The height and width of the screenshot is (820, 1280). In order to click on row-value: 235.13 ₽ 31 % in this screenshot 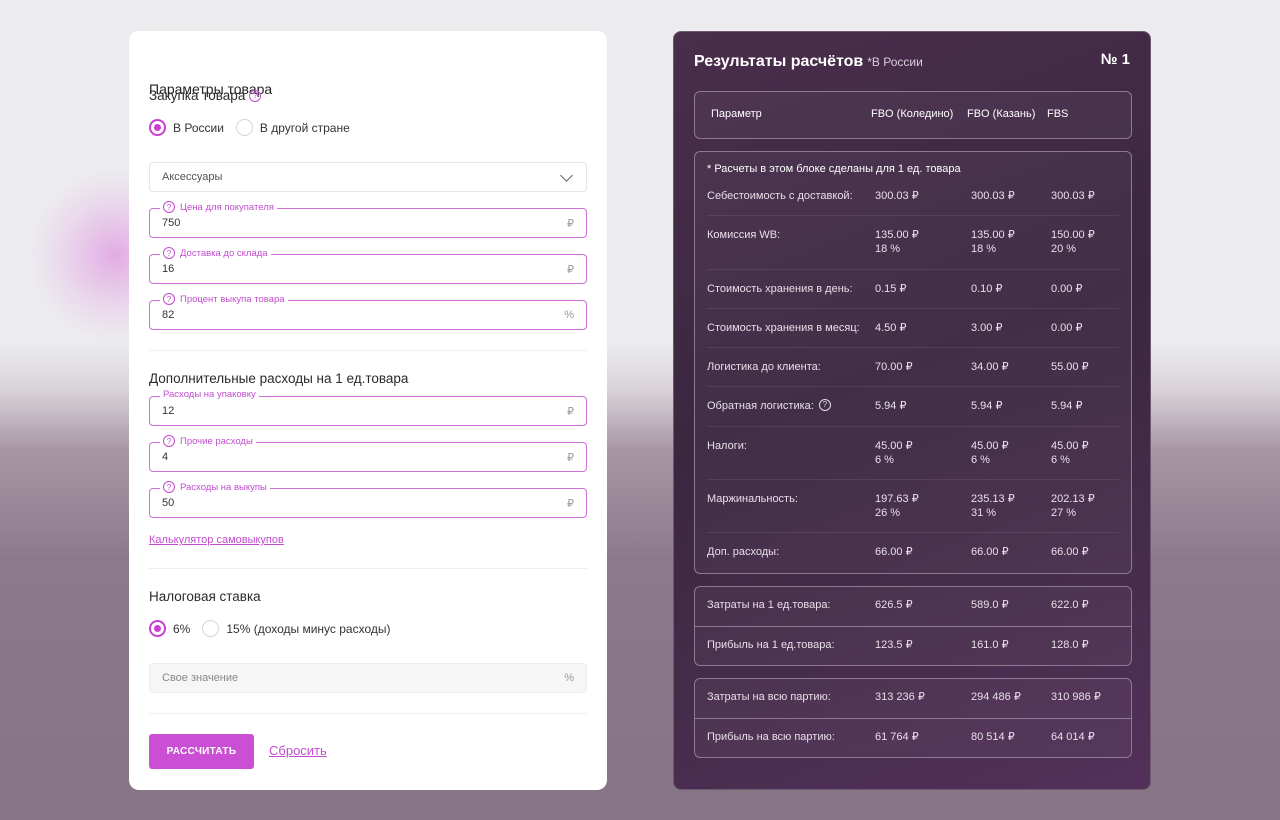, I will do `click(993, 506)`.